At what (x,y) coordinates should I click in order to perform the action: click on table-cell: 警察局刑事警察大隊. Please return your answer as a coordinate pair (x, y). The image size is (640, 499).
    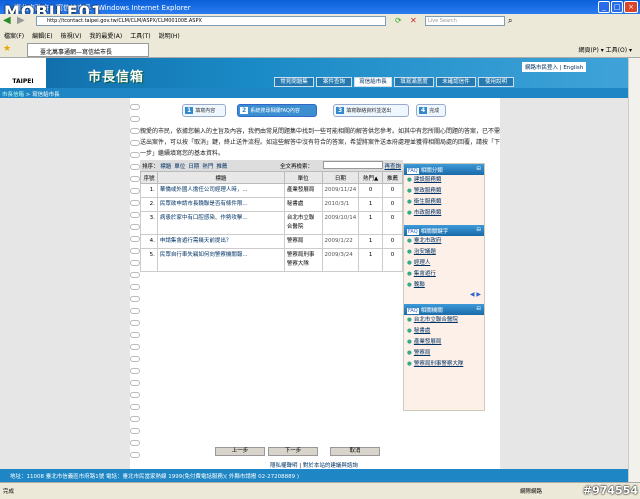
    Looking at the image, I should click on (303, 260).